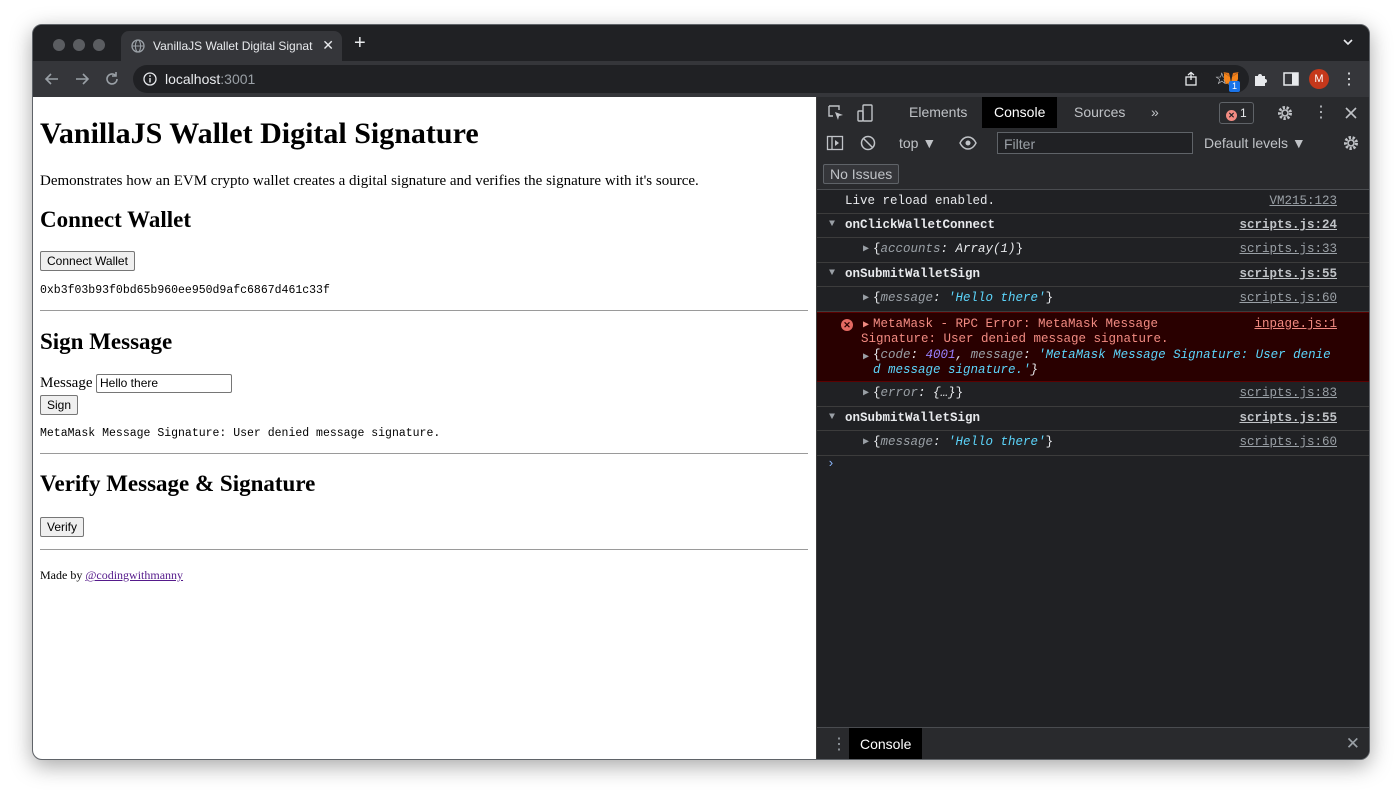  What do you see at coordinates (997, 298) in the screenshot?
I see `object-value: 'Hello there'` at bounding box center [997, 298].